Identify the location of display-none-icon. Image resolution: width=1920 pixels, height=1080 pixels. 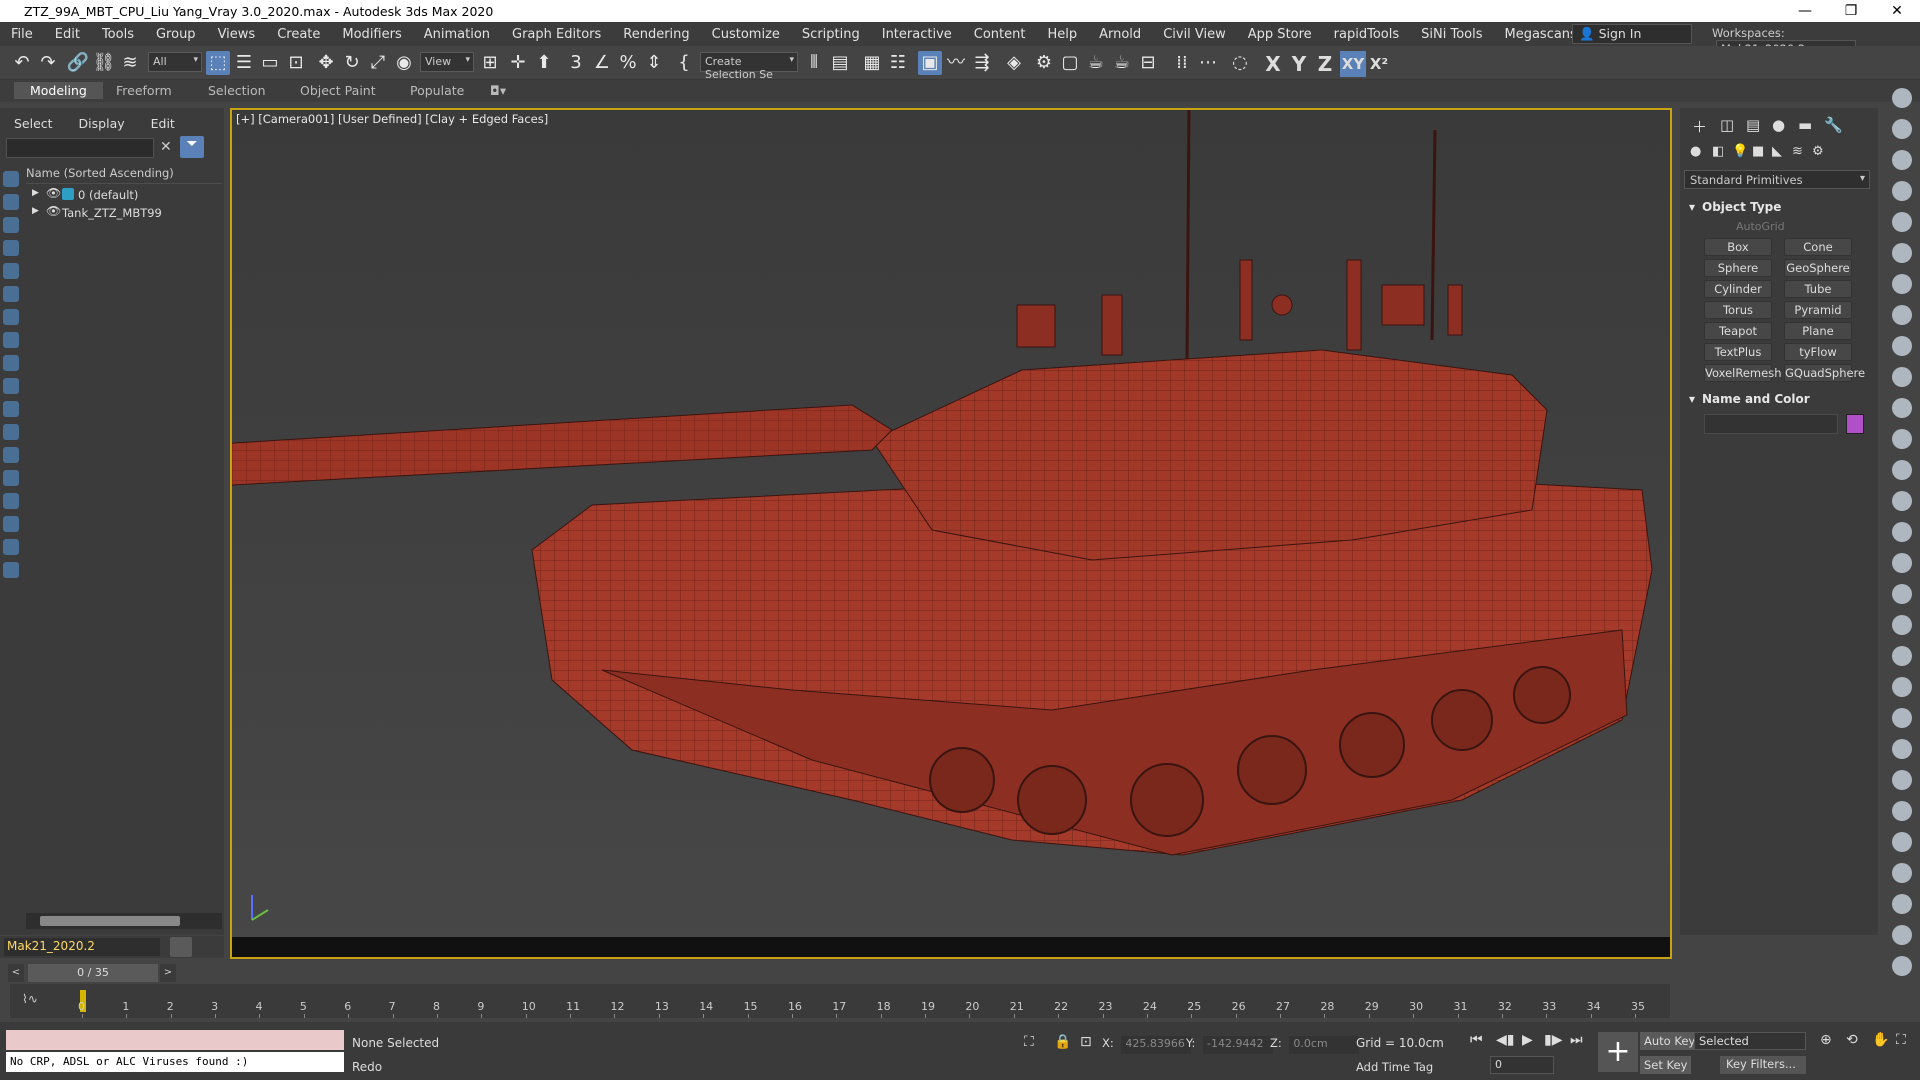
(11, 179).